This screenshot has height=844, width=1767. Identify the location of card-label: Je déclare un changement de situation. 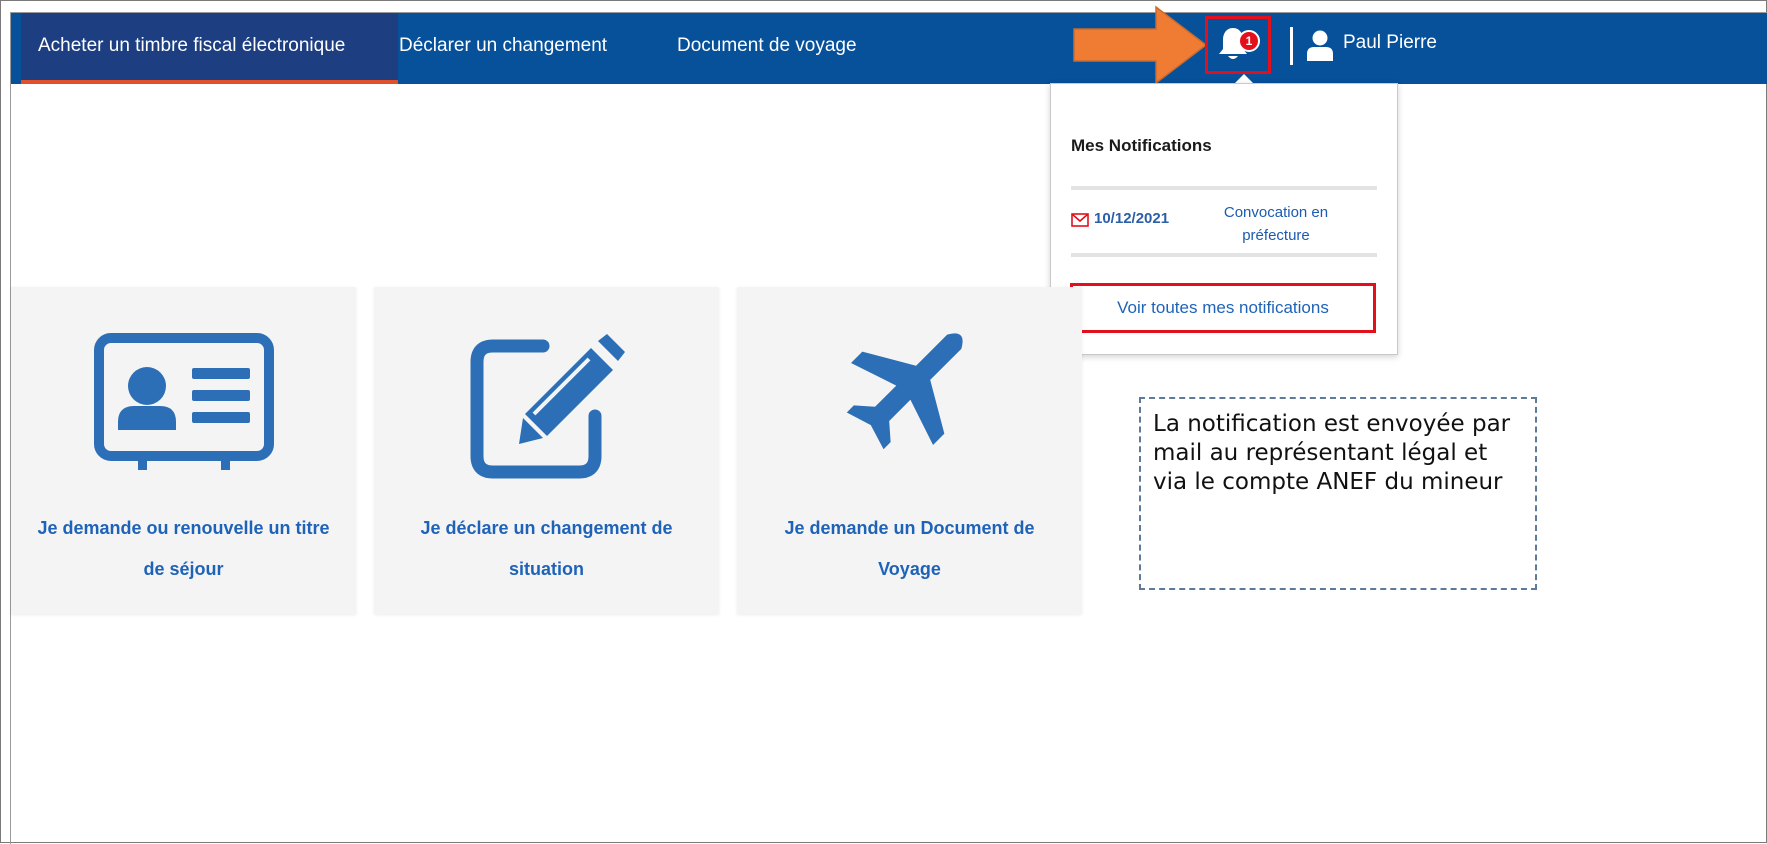
(546, 548).